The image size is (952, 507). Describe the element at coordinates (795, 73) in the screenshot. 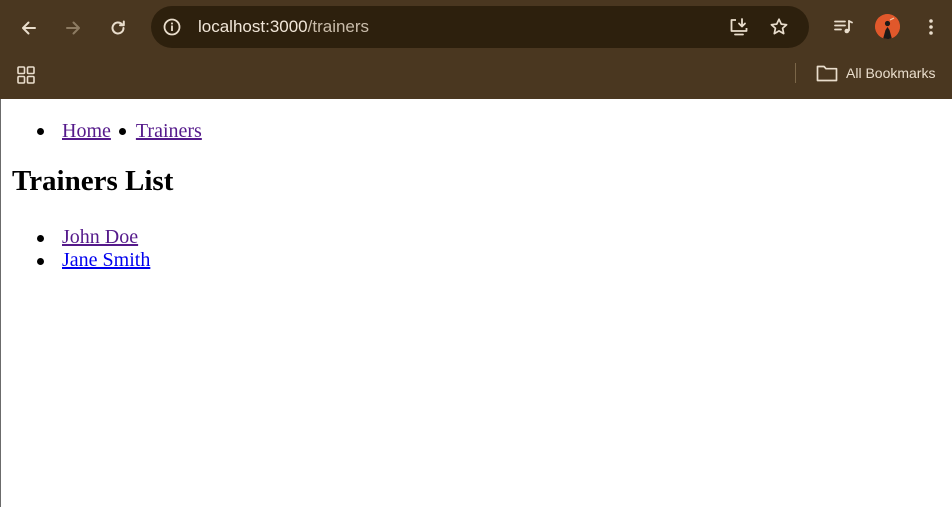

I see `bookmarks-separator` at that location.